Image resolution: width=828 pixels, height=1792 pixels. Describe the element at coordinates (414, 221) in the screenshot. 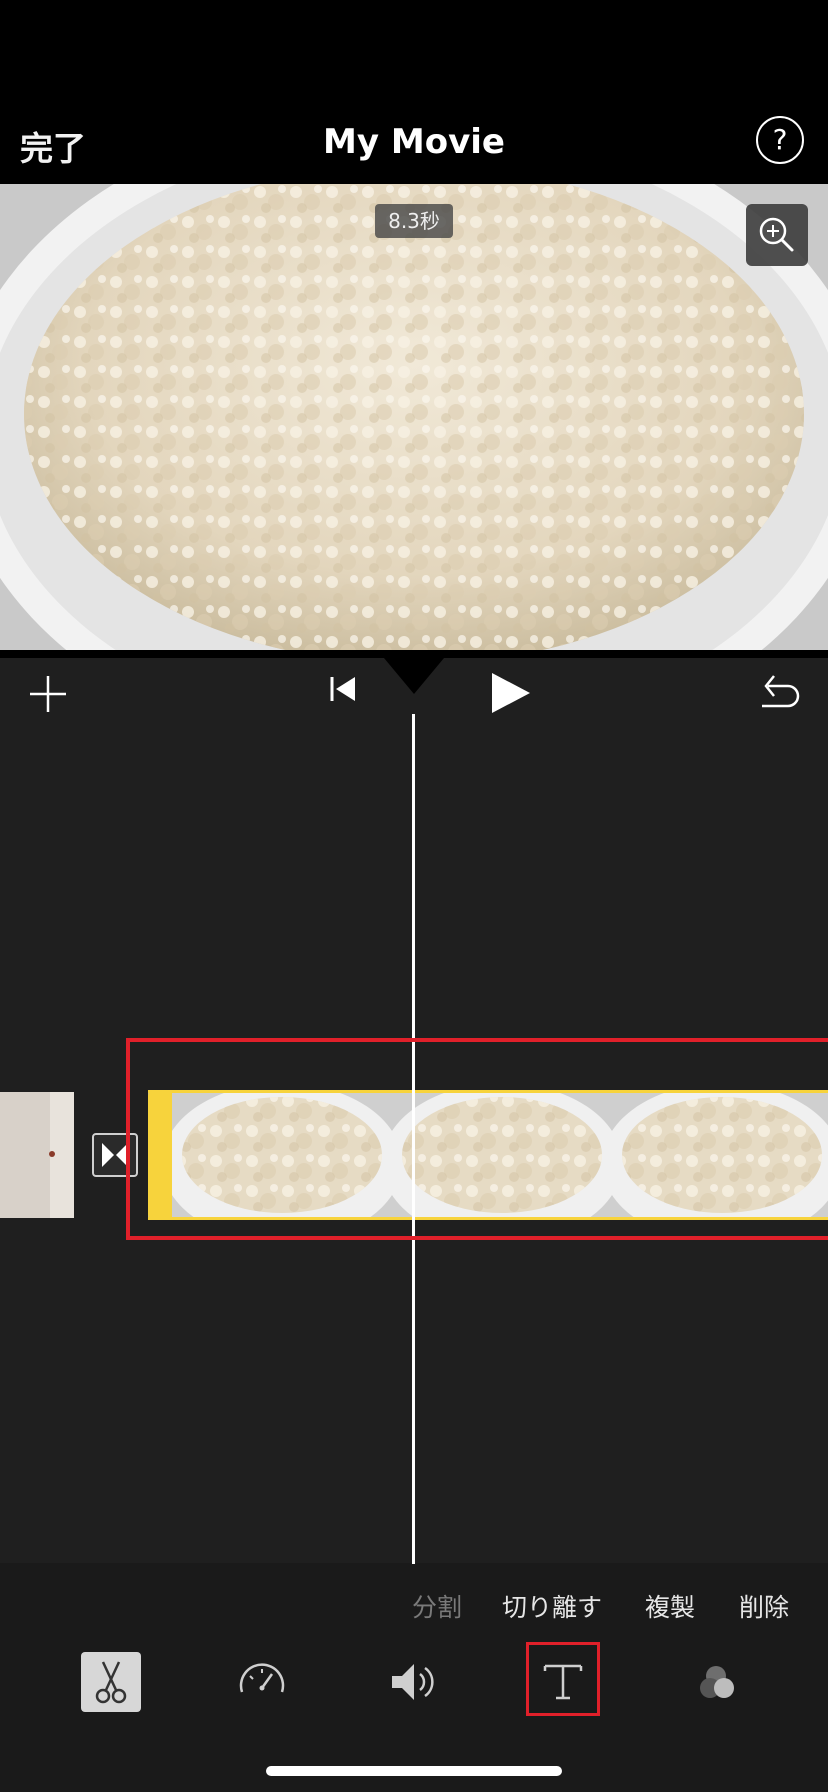

I see `clip-duration-badge: 8.3秒` at that location.